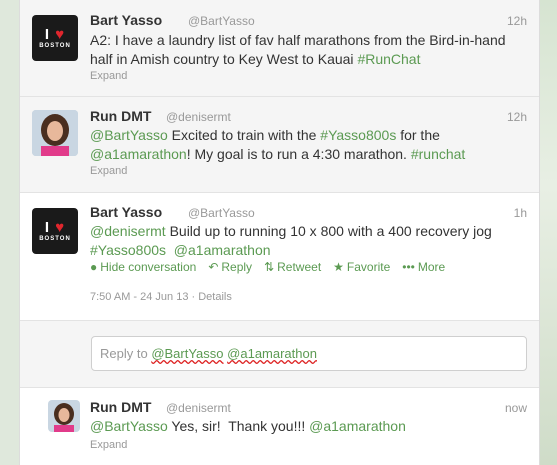 Image resolution: width=557 pixels, height=465 pixels. What do you see at coordinates (213, 267) in the screenshot?
I see `reply-arrow-icon: ↶` at bounding box center [213, 267].